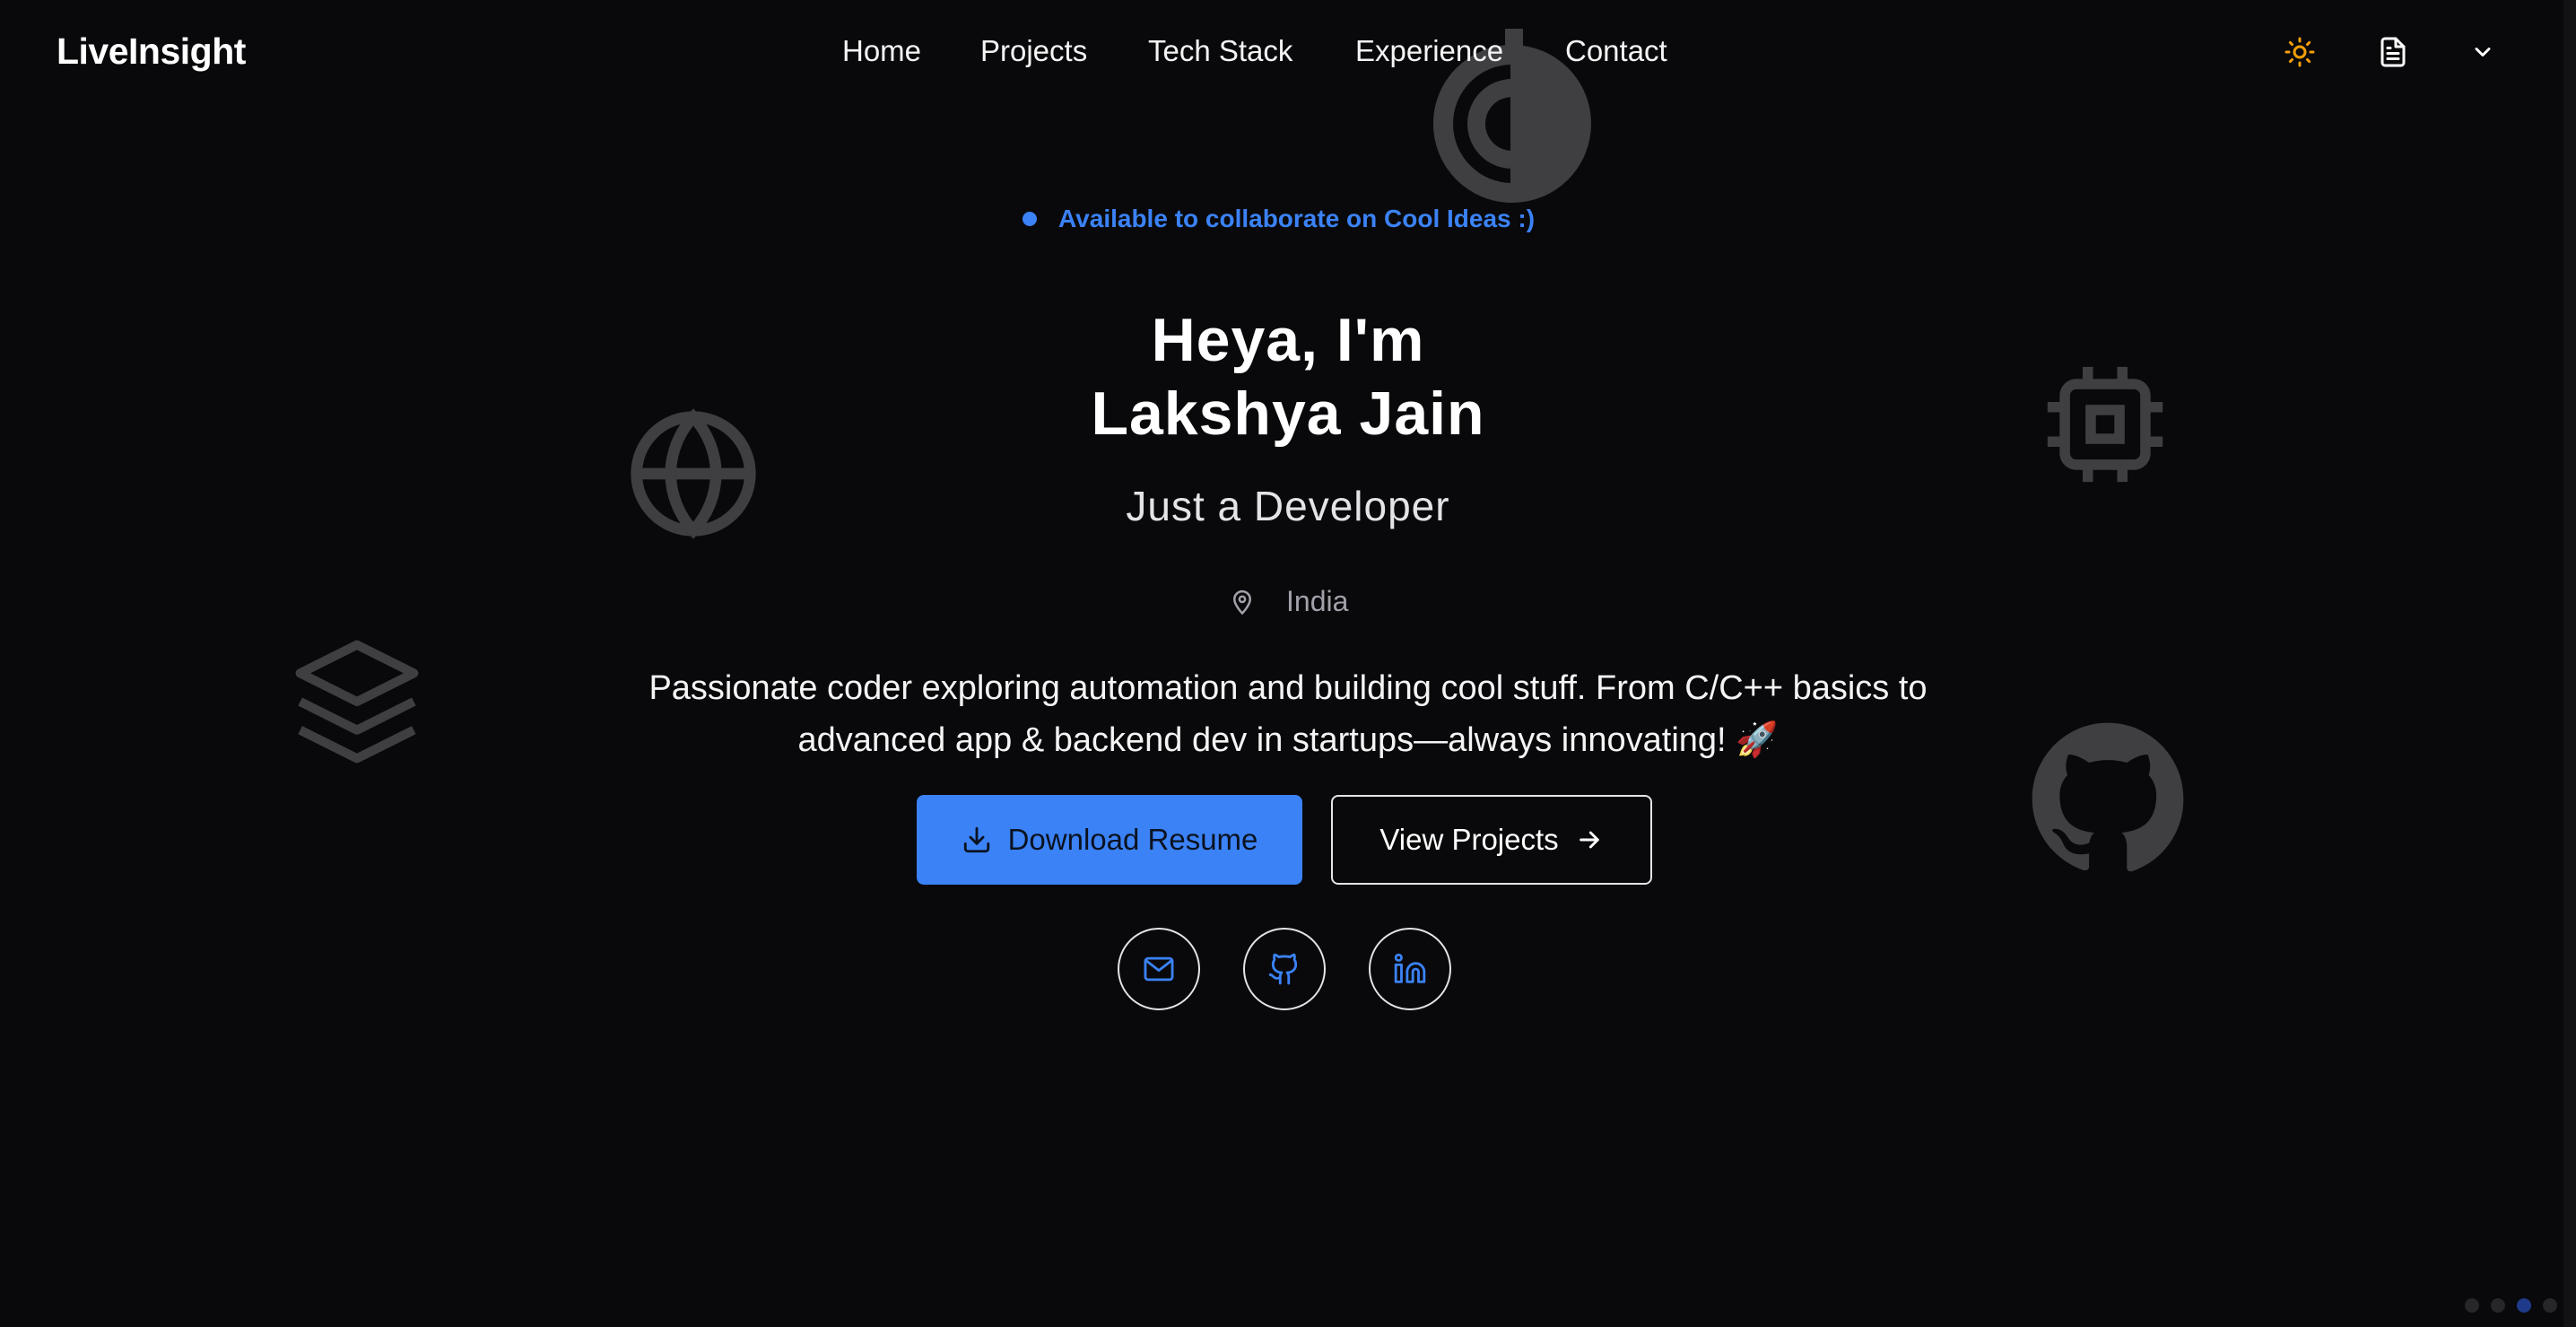 This screenshot has width=2576, height=1327. I want to click on resume-button, so click(2393, 52).